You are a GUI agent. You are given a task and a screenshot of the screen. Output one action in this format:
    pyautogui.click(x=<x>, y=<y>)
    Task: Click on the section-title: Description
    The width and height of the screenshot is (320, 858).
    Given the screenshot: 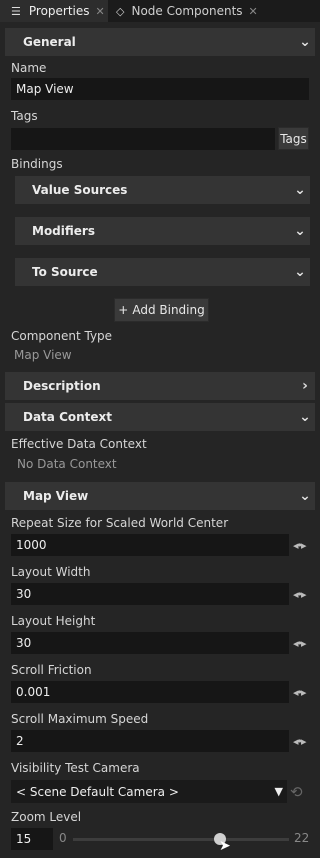 What is the action you would take?
    pyautogui.click(x=62, y=386)
    